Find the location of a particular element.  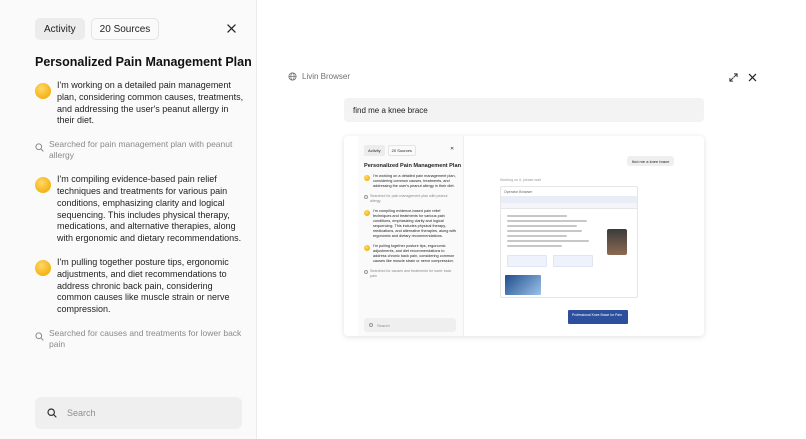

inner-browser-tabbar is located at coordinates (569, 199).